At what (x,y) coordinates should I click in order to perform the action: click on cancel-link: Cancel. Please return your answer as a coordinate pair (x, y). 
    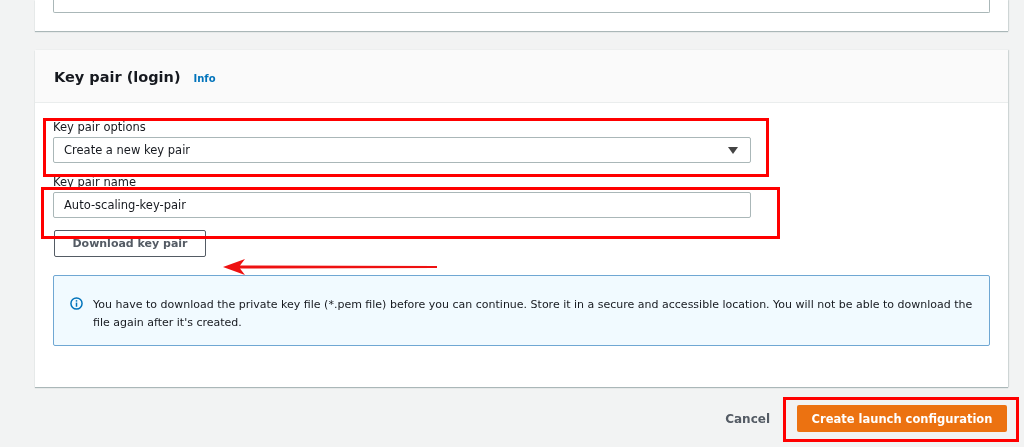
    Looking at the image, I should click on (747, 418).